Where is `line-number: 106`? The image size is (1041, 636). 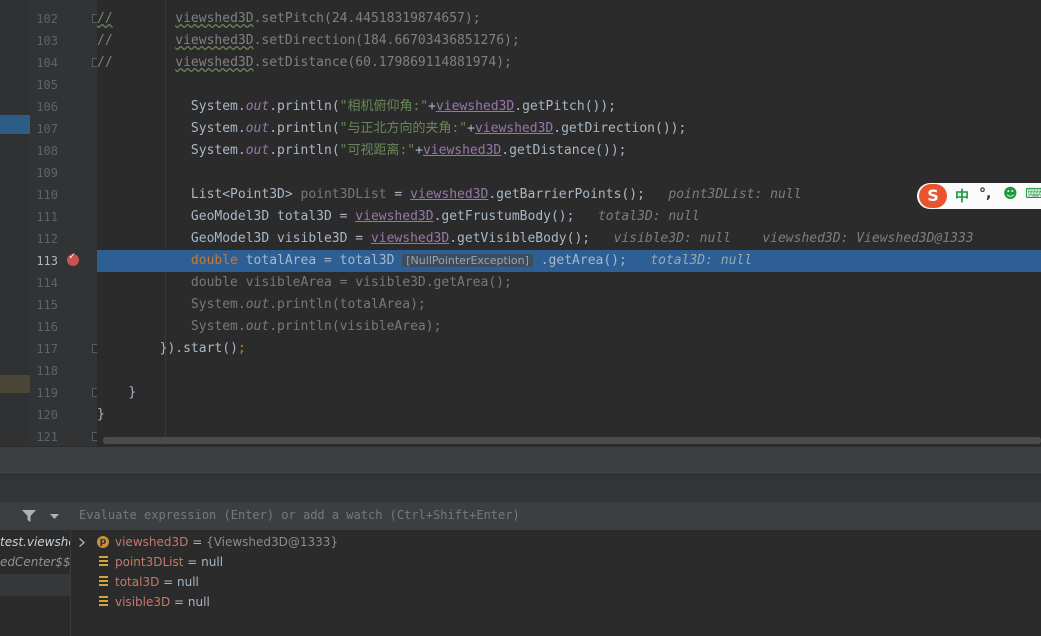
line-number: 106 is located at coordinates (47, 107).